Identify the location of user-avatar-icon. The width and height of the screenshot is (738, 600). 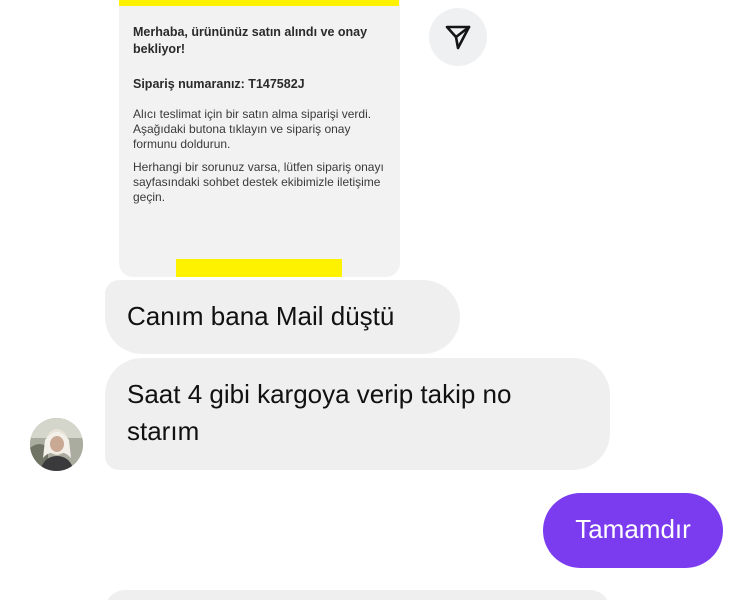
(56, 444).